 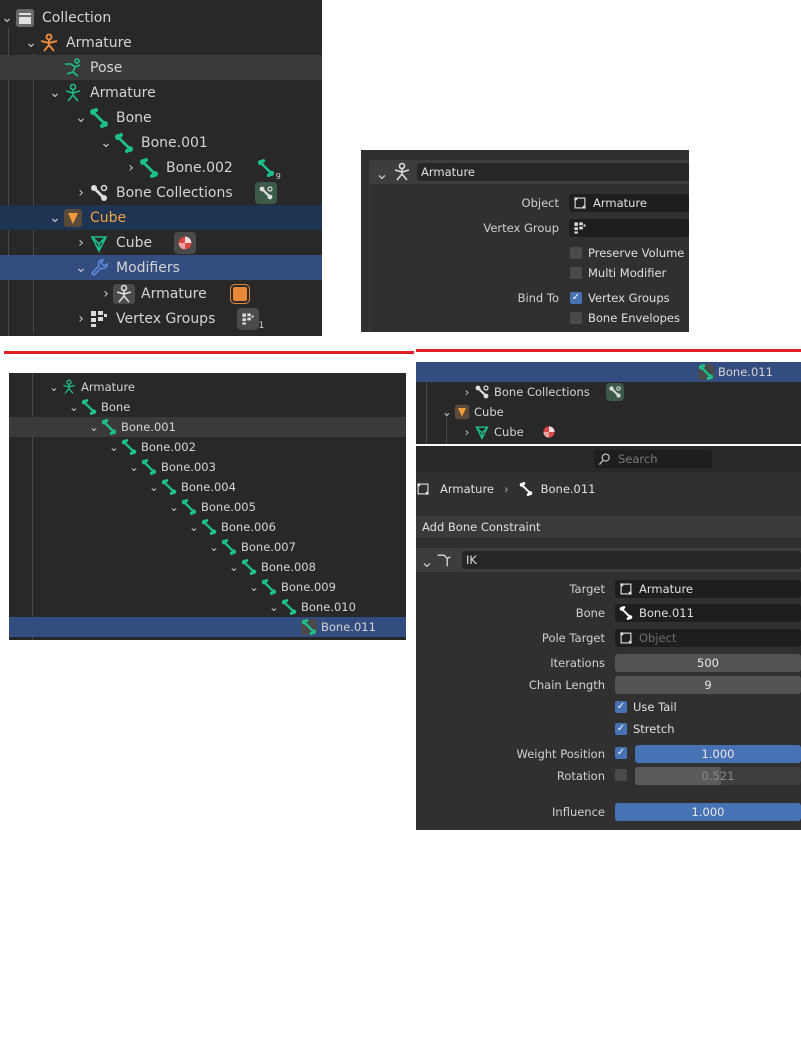 What do you see at coordinates (161, 142) in the screenshot?
I see `outliner-row-bone-001: ⌄ Bone.001` at bounding box center [161, 142].